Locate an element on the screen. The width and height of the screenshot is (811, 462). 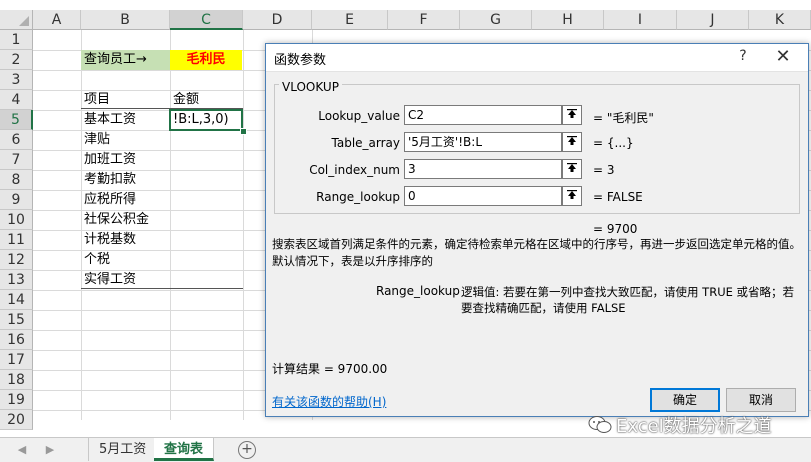
fill-handle is located at coordinates (243, 131).